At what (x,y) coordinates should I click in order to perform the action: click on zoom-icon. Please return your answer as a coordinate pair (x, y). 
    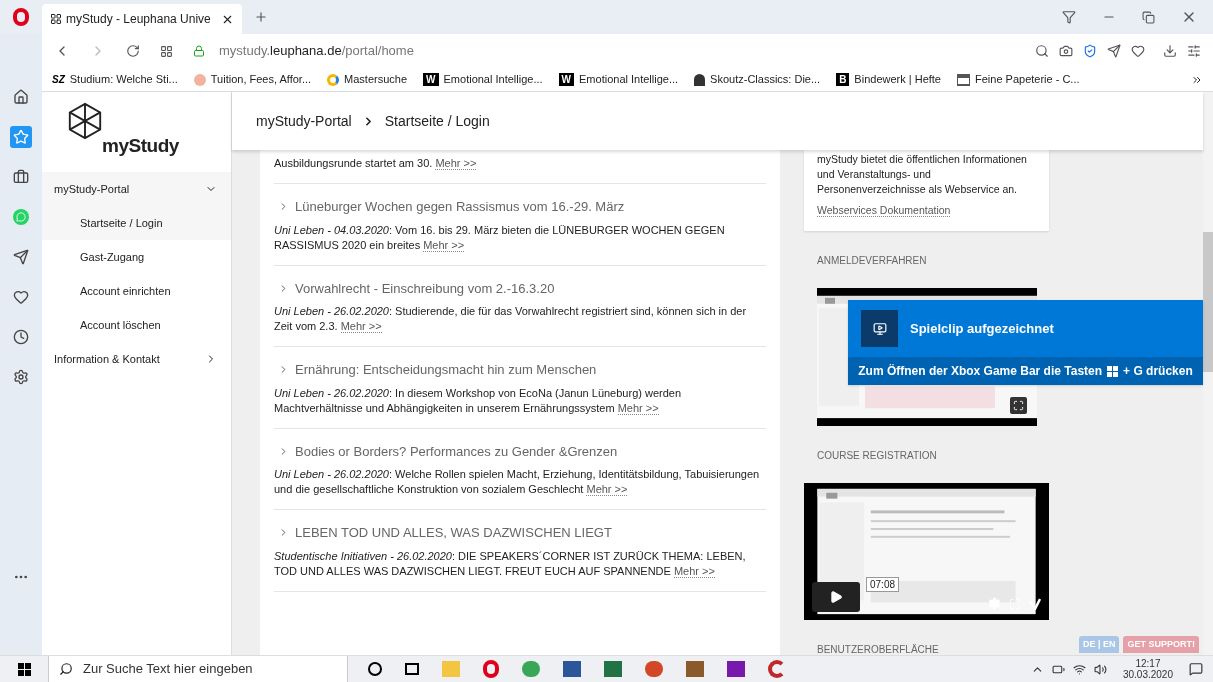
    Looking at the image, I should click on (1042, 51).